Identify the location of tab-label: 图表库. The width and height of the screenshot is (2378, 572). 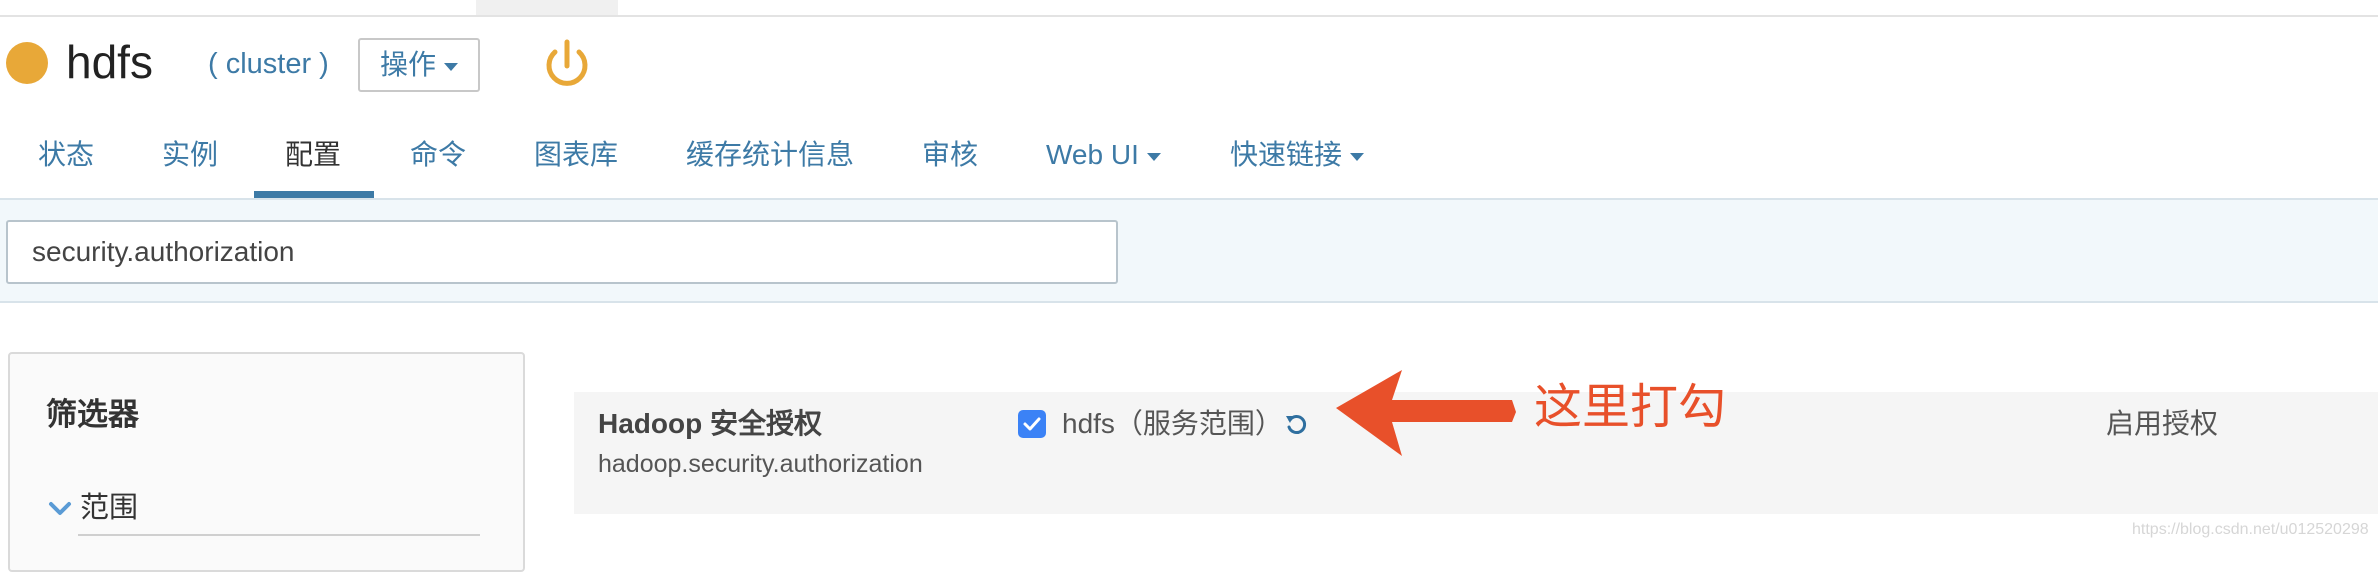
(576, 154).